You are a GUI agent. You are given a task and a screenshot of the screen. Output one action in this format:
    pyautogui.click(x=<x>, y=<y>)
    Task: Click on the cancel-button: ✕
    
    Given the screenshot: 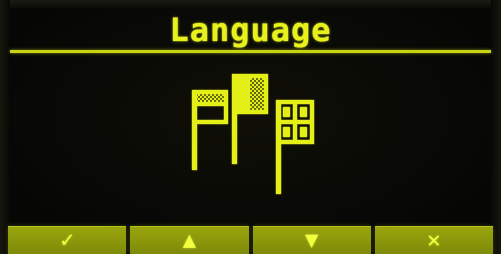 What is the action you would take?
    pyautogui.click(x=433, y=240)
    